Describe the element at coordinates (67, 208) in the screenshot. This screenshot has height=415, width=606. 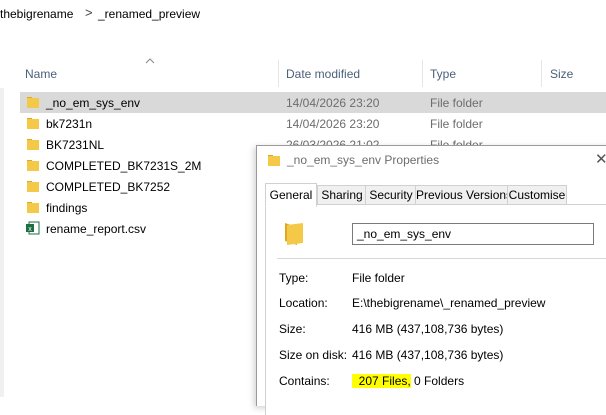
I see `file-name: findings` at that location.